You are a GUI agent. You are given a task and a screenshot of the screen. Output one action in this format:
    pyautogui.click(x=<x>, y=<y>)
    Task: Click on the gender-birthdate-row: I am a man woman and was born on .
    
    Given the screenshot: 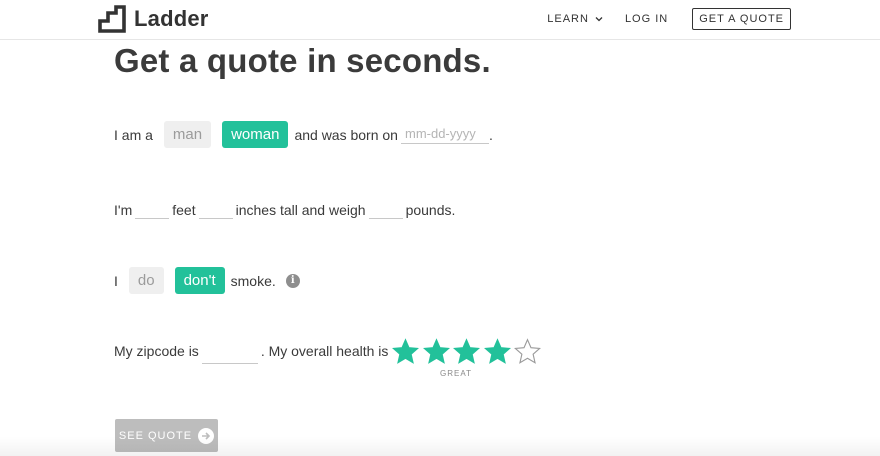 What is the action you would take?
    pyautogui.click(x=303, y=134)
    